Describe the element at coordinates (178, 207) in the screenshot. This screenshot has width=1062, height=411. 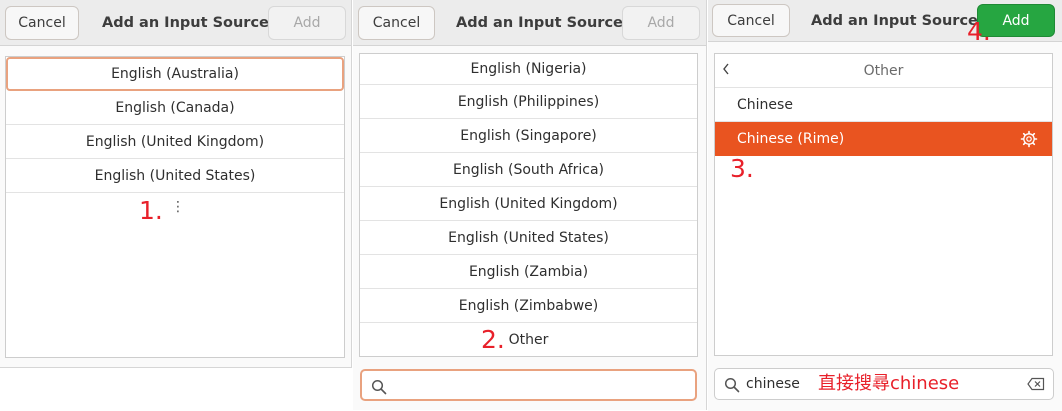
I see `more-icon: ⋮` at that location.